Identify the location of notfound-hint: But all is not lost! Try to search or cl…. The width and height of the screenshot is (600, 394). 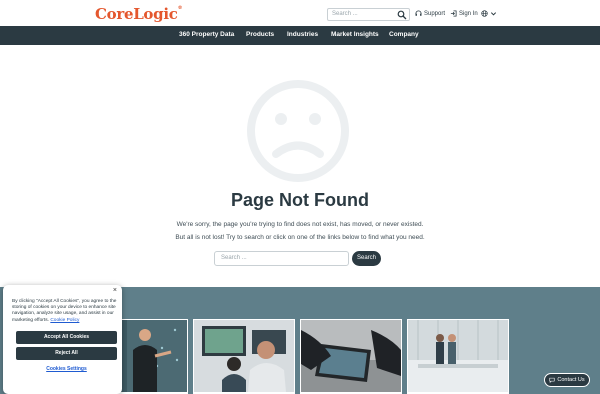
(300, 237).